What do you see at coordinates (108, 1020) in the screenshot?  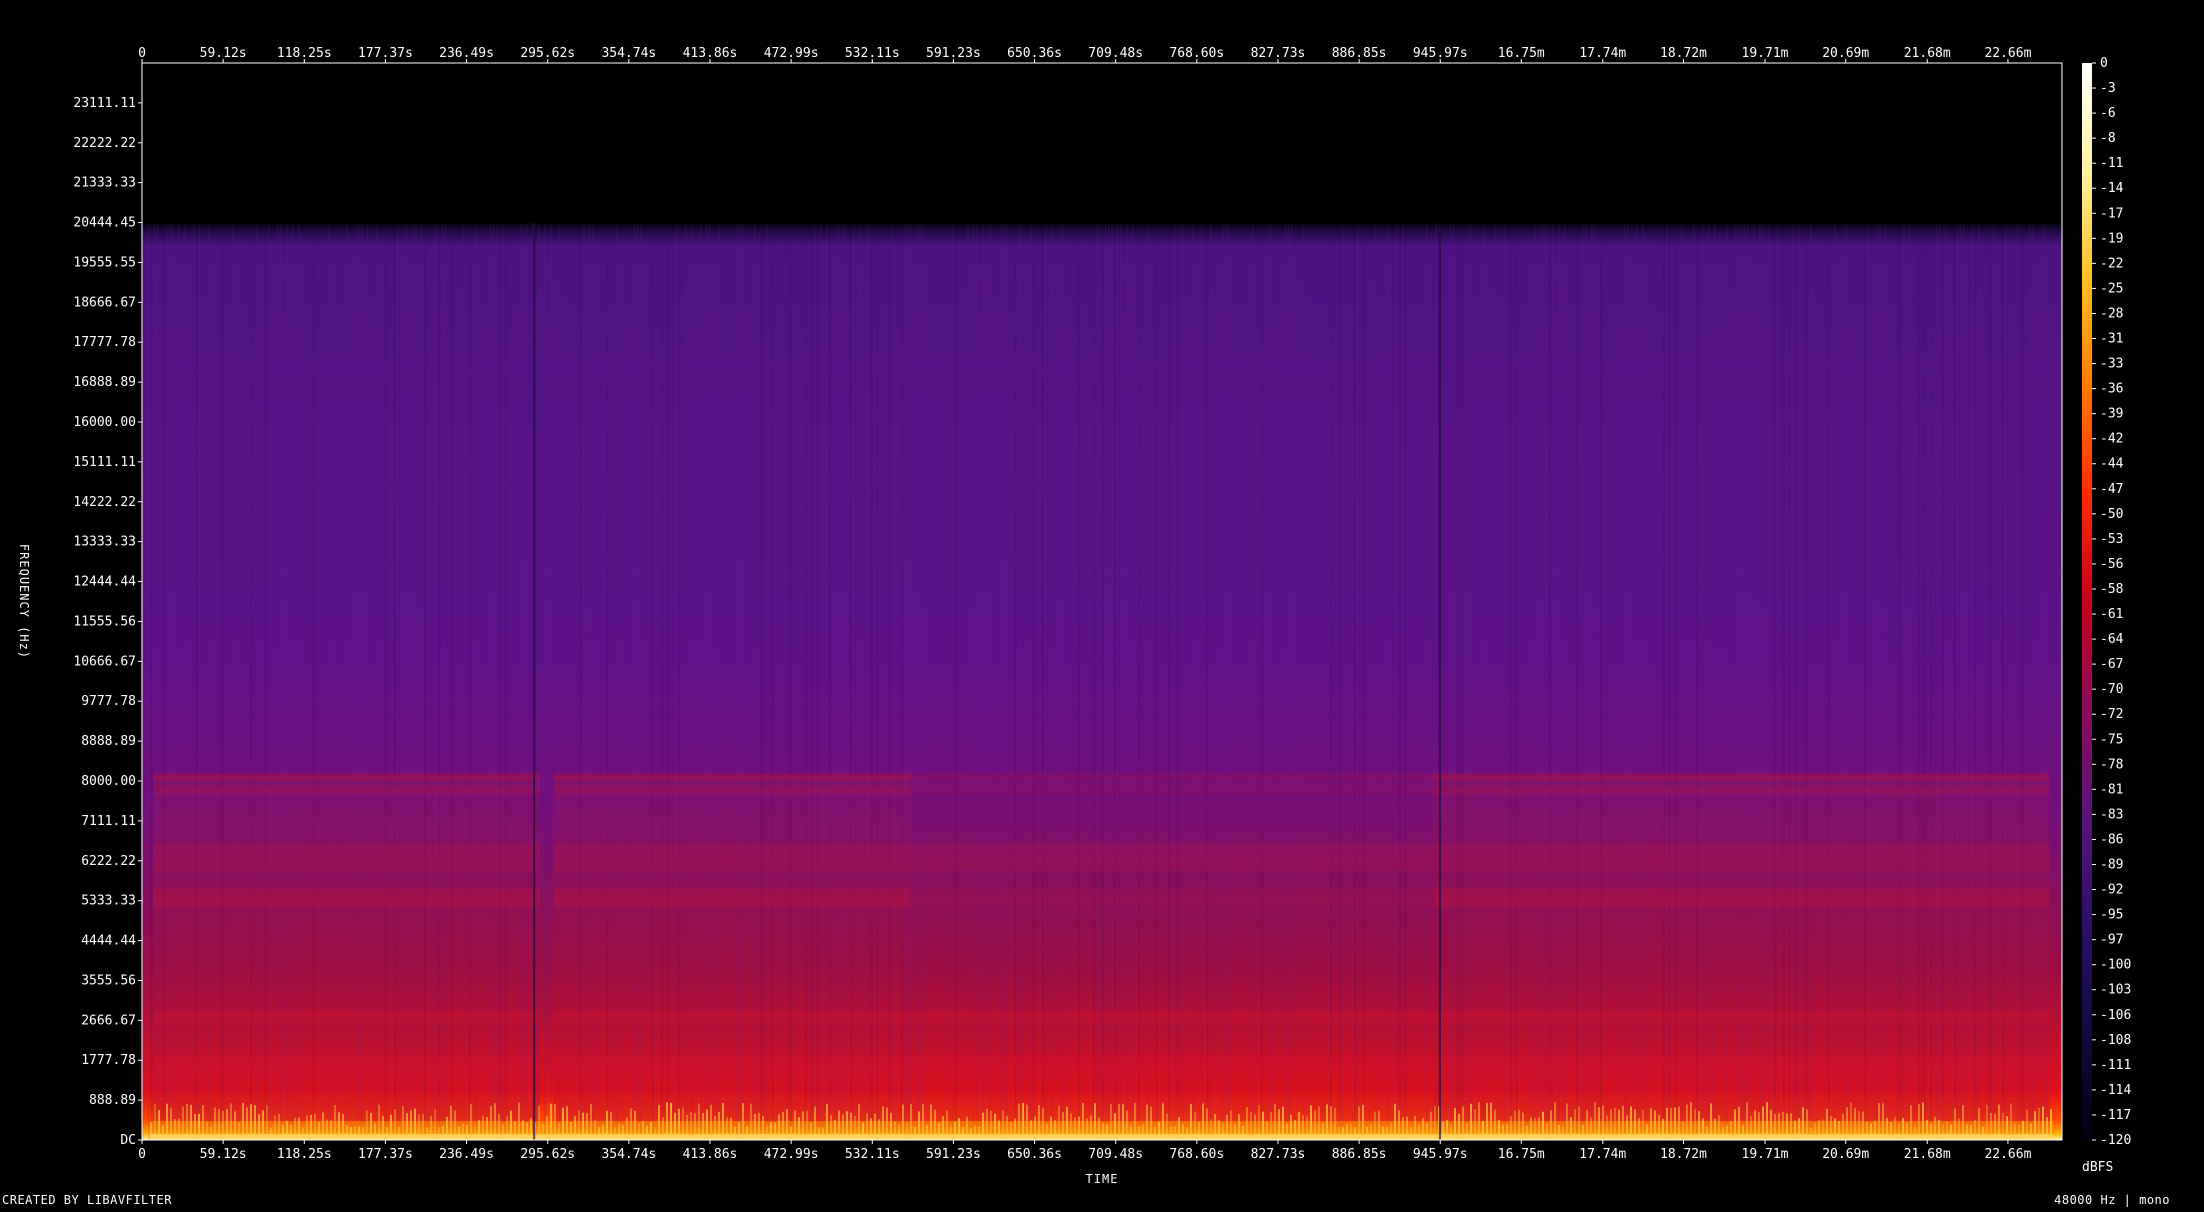 I see `y-tick-label: 2666.67` at bounding box center [108, 1020].